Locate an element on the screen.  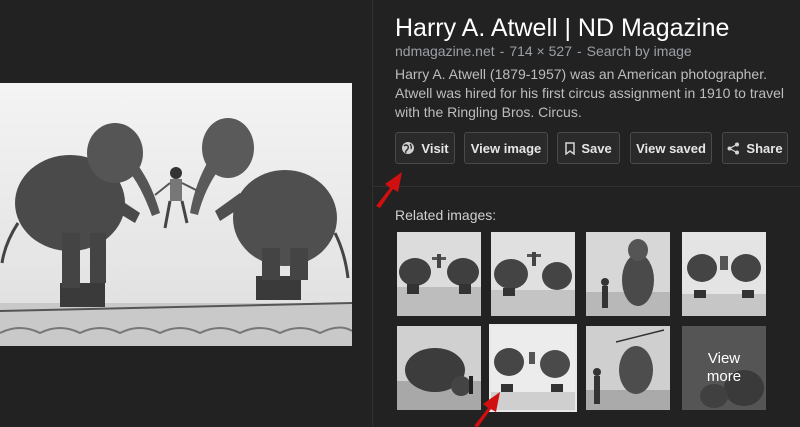
visit-button: Visit is located at coordinates (425, 148).